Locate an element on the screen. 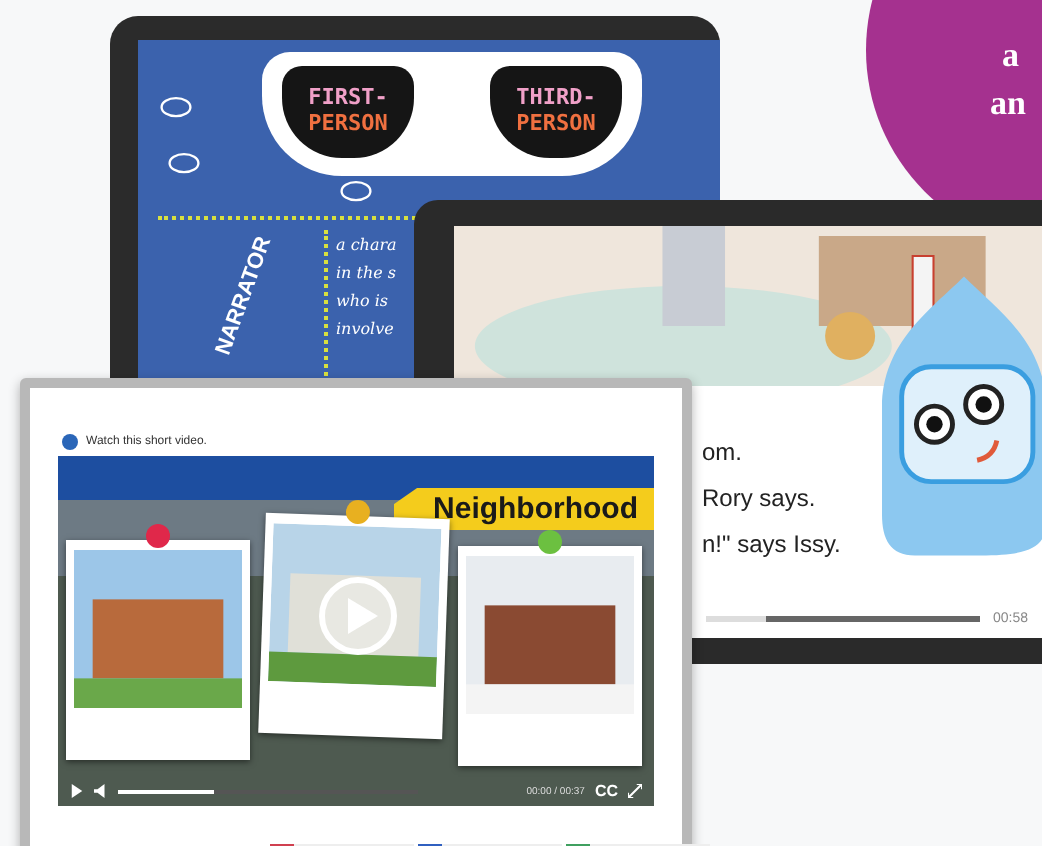  definition-text: involve is located at coordinates (366, 329).